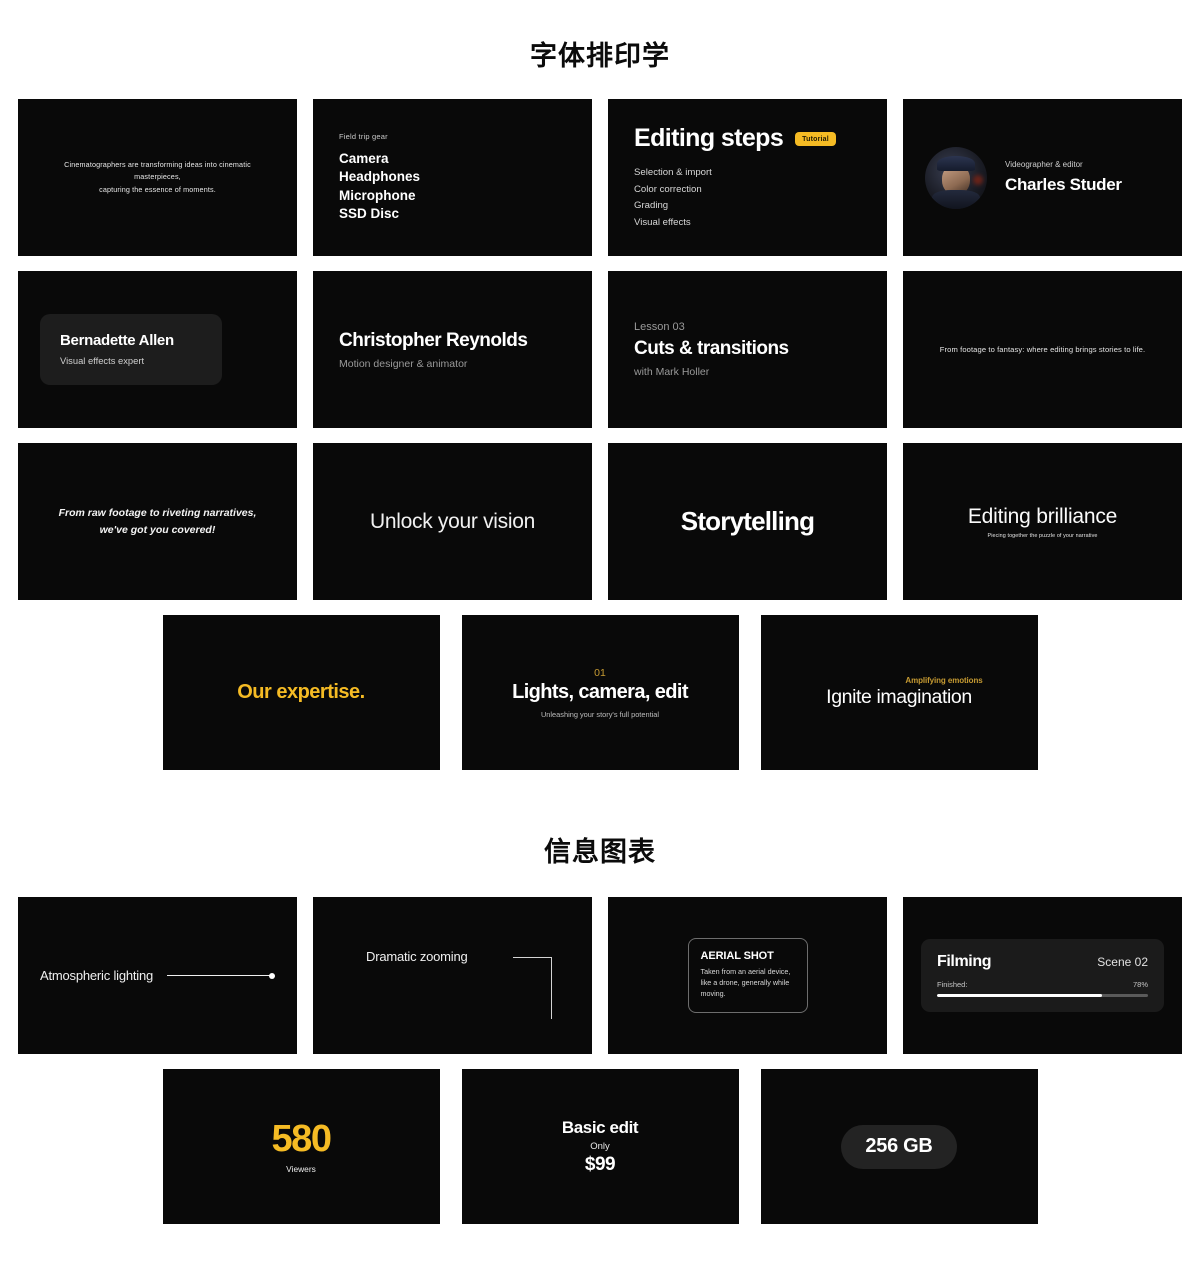 Image resolution: width=1200 pixels, height=1274 pixels. Describe the element at coordinates (815, 138) in the screenshot. I see `tutorial-badge: Tutorial` at that location.